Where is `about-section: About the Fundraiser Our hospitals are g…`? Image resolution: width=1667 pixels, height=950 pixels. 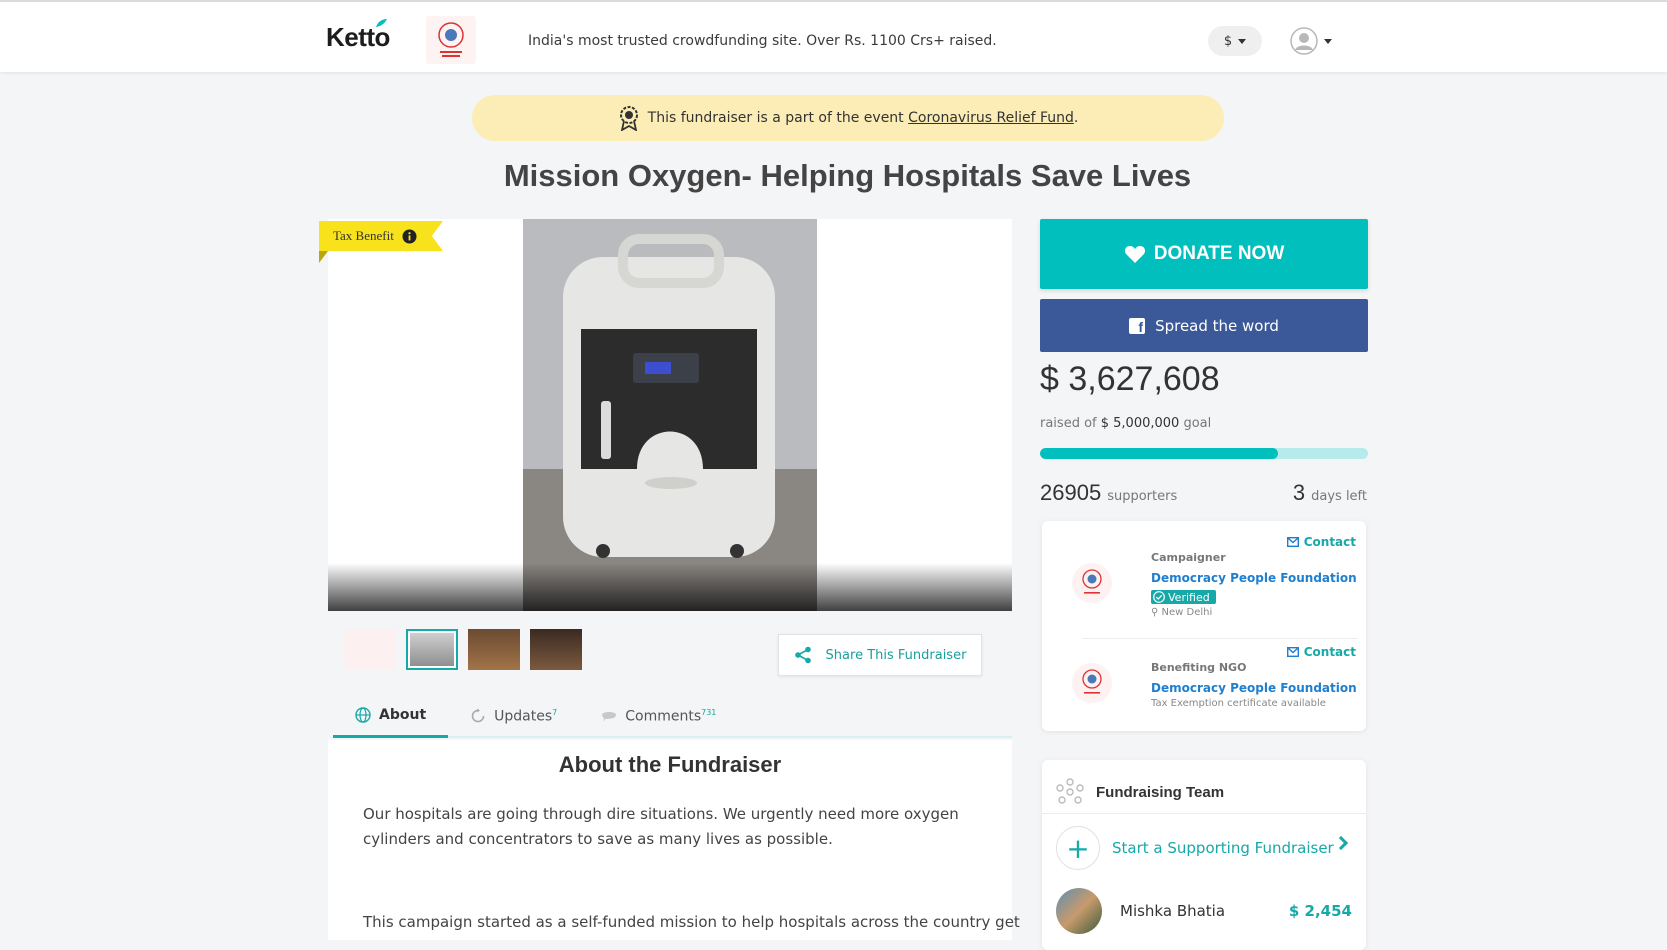
about-section: About the Fundraiser Our hospitals are g… is located at coordinates (674, 840).